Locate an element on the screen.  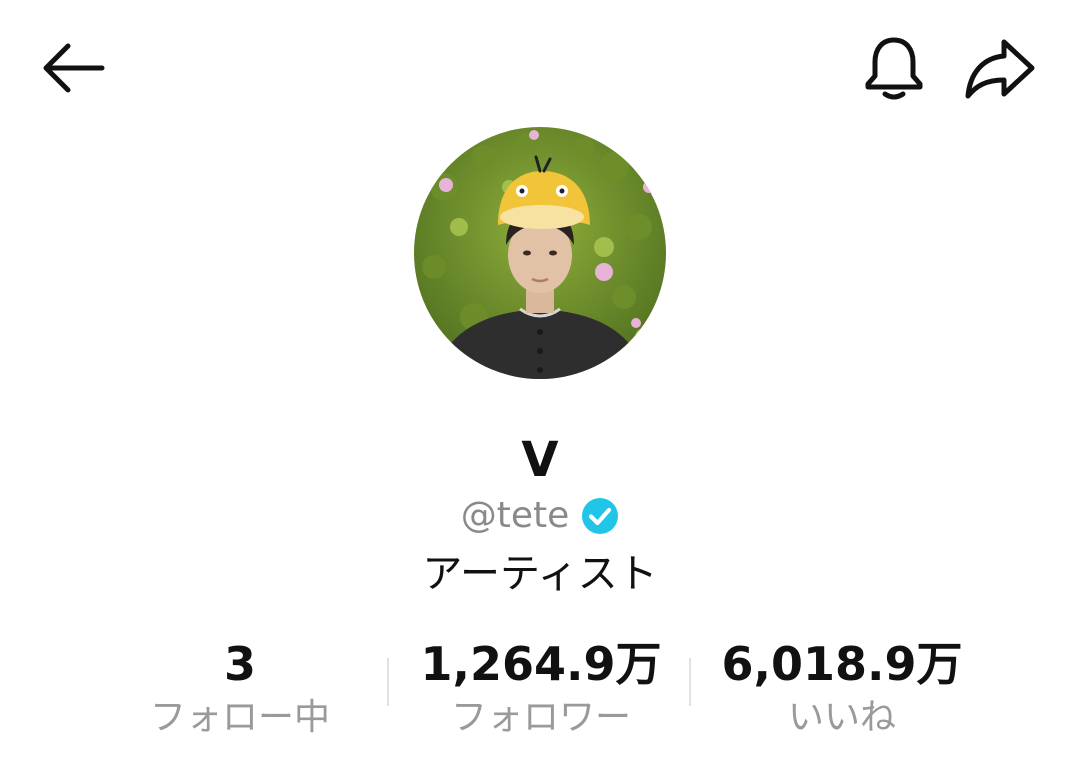
likes-stat: 6,018.9万 いいね is located at coordinates (842, 689).